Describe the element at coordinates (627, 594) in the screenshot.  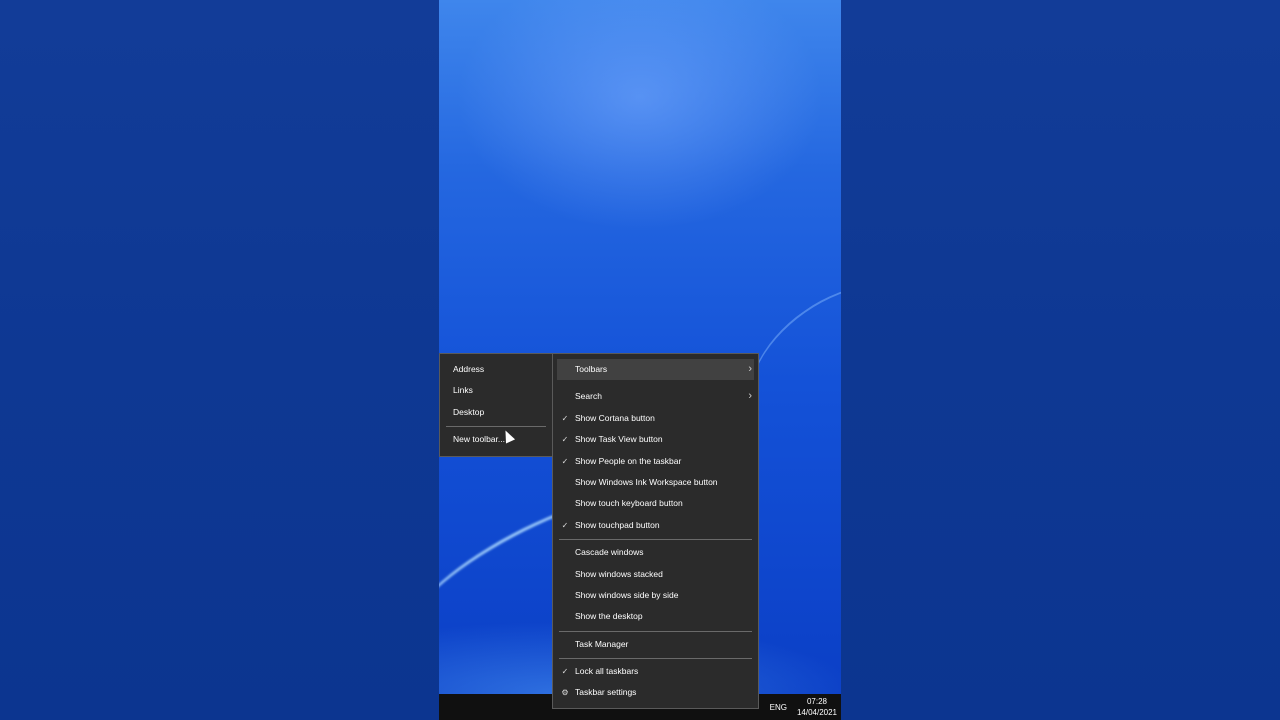
I see `menu-item-label: Show windows side by side` at that location.